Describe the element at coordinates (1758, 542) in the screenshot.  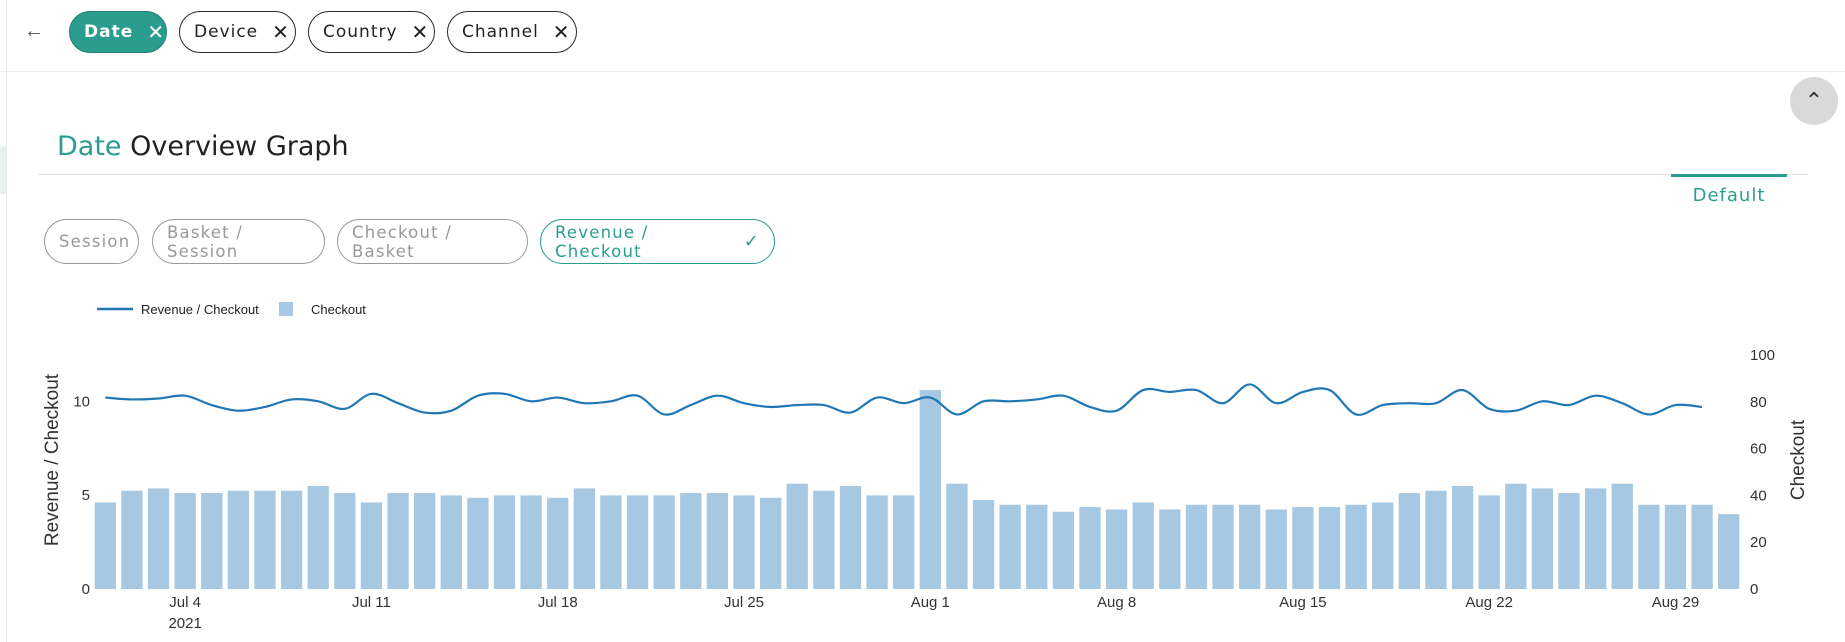
I see `y-right-tick: 20` at that location.